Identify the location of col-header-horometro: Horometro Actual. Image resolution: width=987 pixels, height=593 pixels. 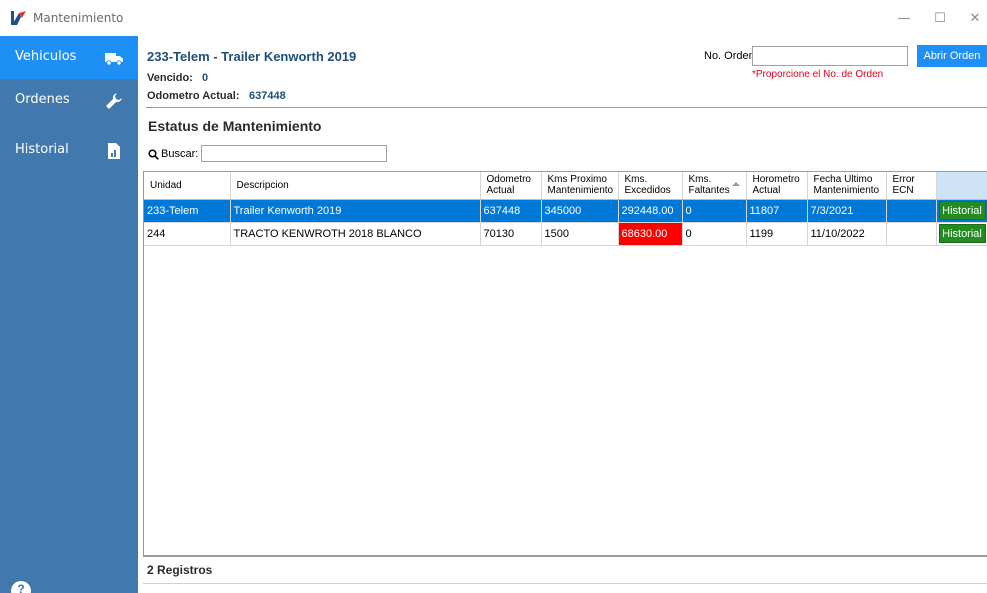
(777, 186).